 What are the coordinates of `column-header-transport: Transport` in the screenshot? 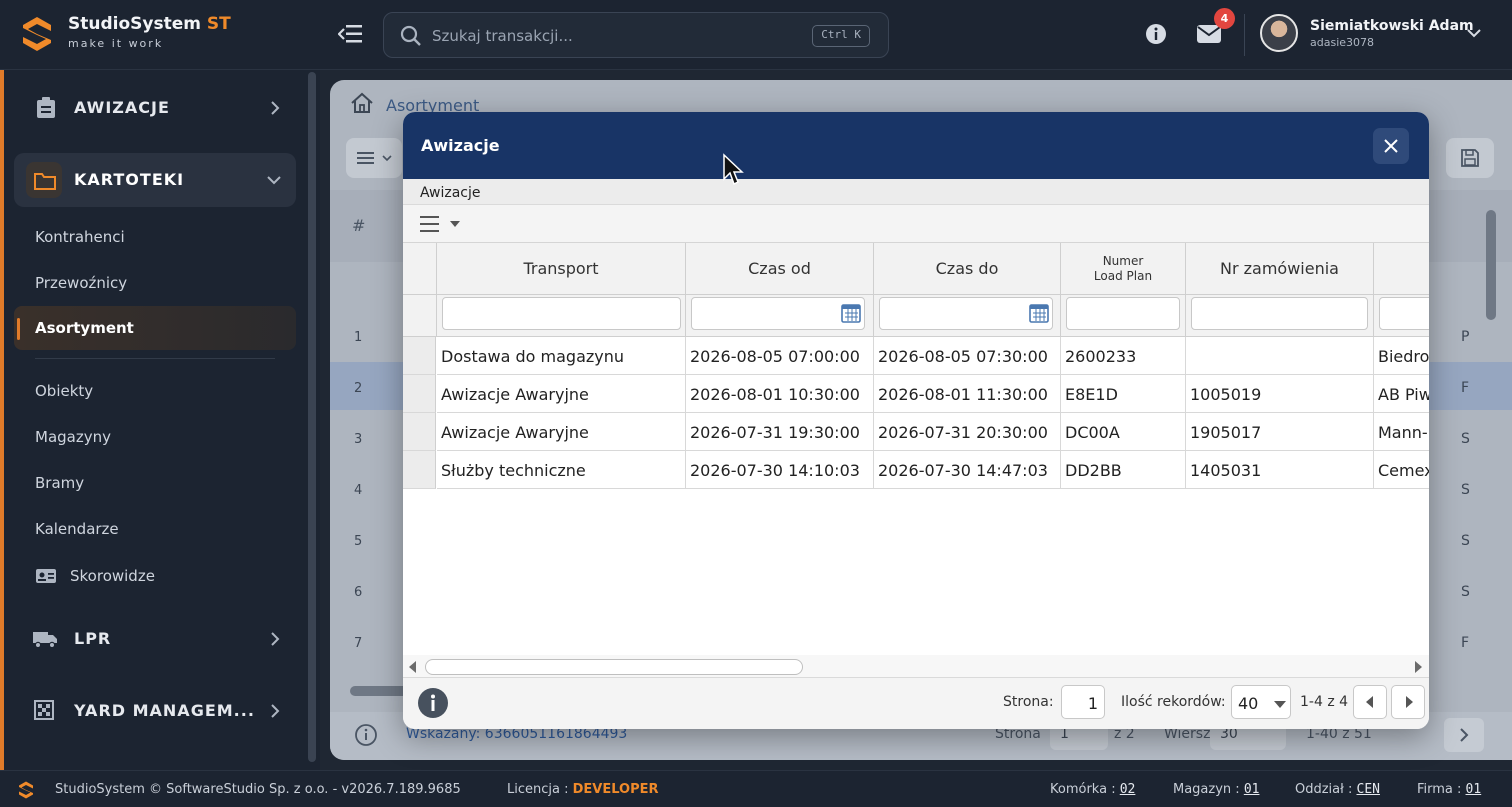 It's located at (561, 269).